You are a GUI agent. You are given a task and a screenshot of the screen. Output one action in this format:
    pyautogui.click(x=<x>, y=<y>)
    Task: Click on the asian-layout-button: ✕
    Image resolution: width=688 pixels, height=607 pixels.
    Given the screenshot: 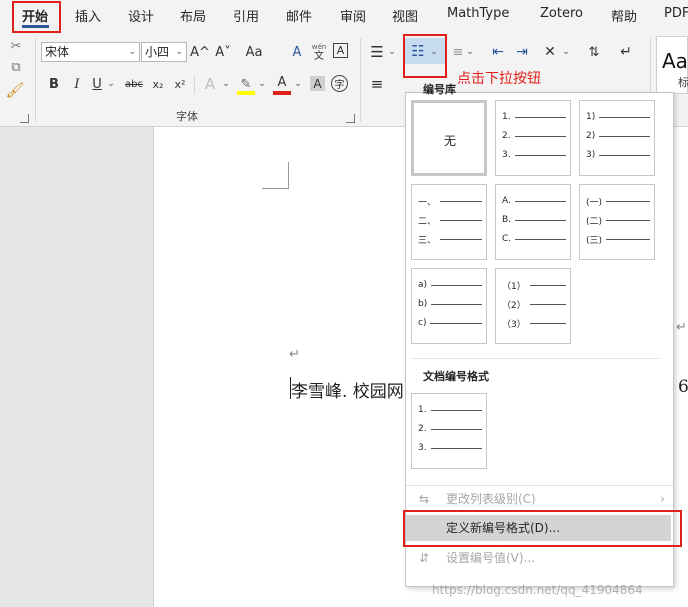 What is the action you would take?
    pyautogui.click(x=550, y=52)
    